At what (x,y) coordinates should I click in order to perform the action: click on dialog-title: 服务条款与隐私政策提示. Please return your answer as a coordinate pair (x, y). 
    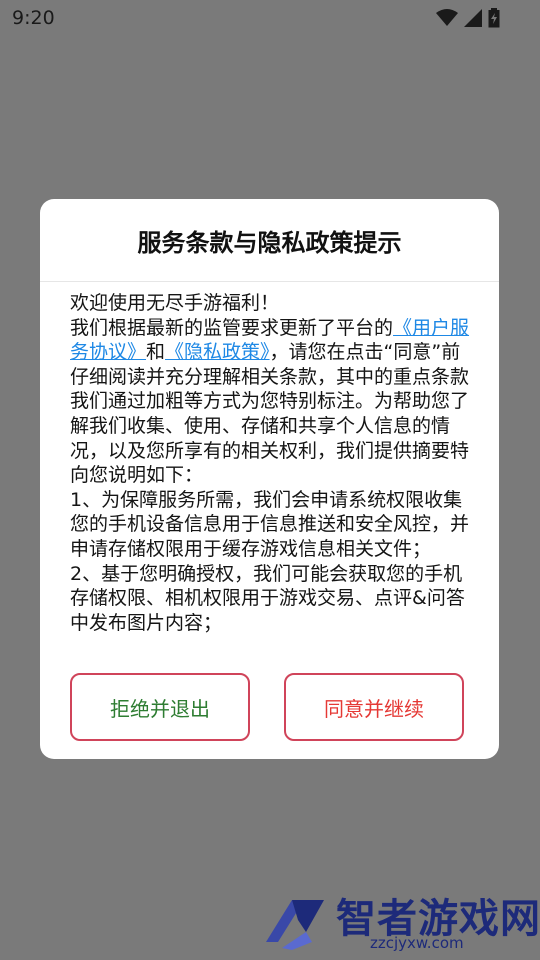
    Looking at the image, I should click on (269, 240).